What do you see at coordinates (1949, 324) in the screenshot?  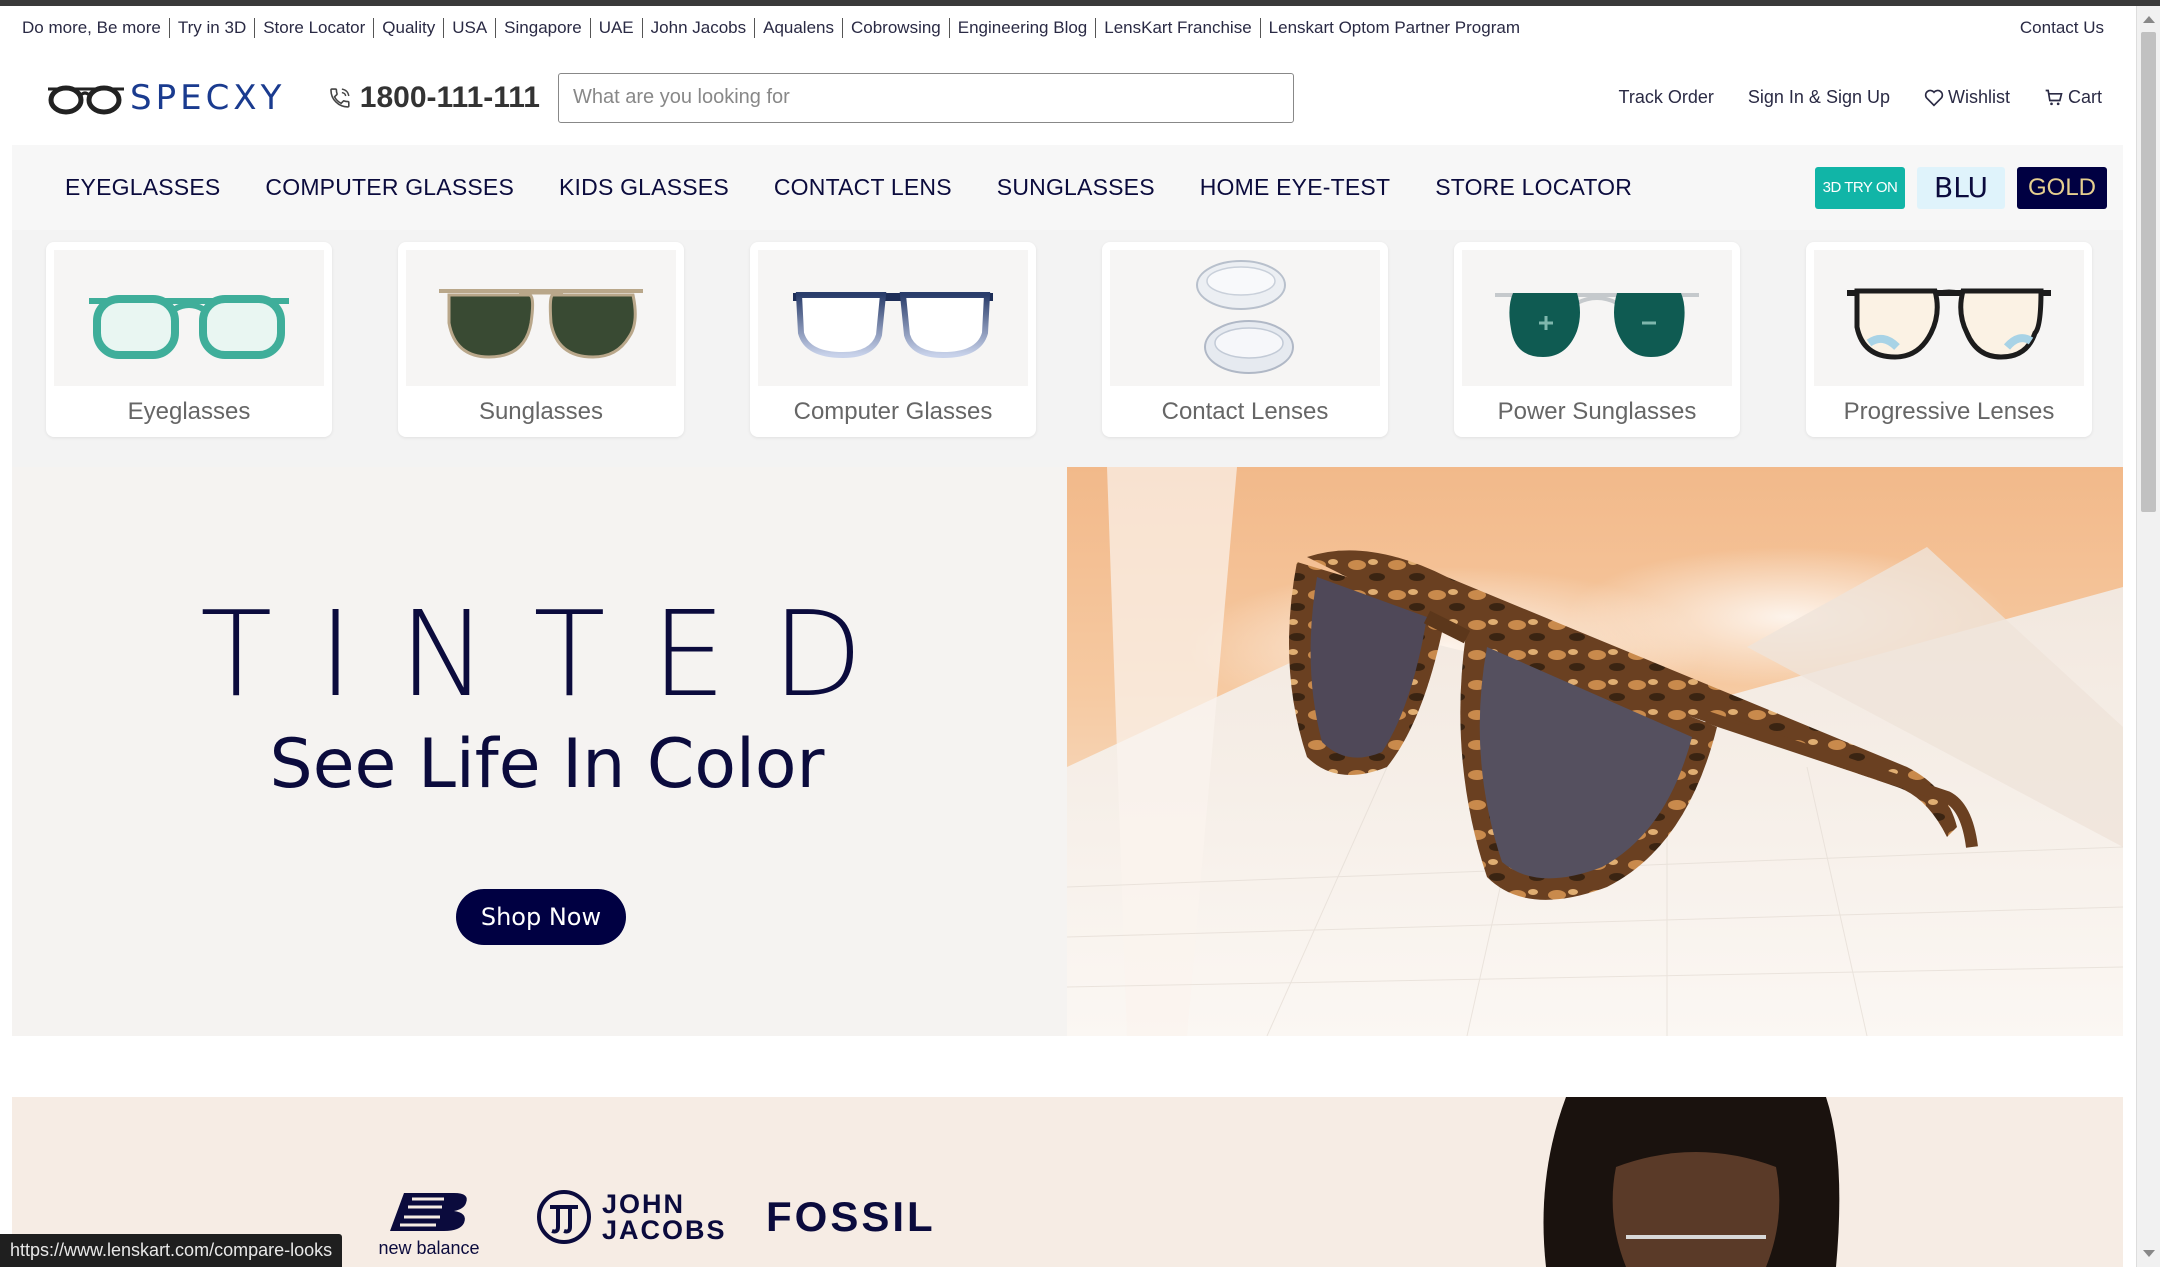 I see `progressive-lenses-icon` at bounding box center [1949, 324].